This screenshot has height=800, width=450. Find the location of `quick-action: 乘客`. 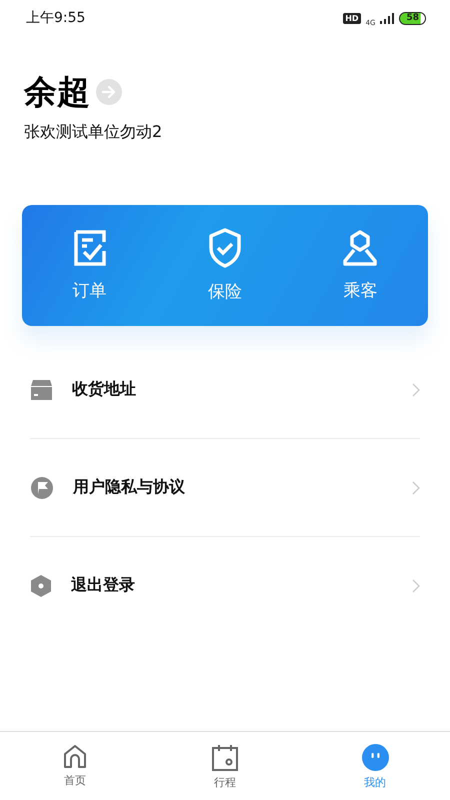

quick-action: 乘客 is located at coordinates (360, 265).